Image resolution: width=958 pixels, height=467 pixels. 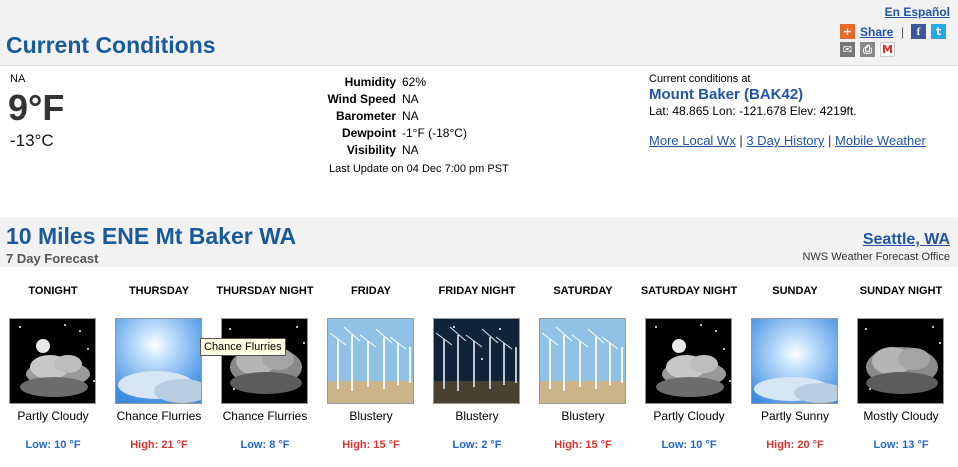 I want to click on forecast-period: FRIDAY NIGHT Blustery Low: 2 °F, so click(x=477, y=367).